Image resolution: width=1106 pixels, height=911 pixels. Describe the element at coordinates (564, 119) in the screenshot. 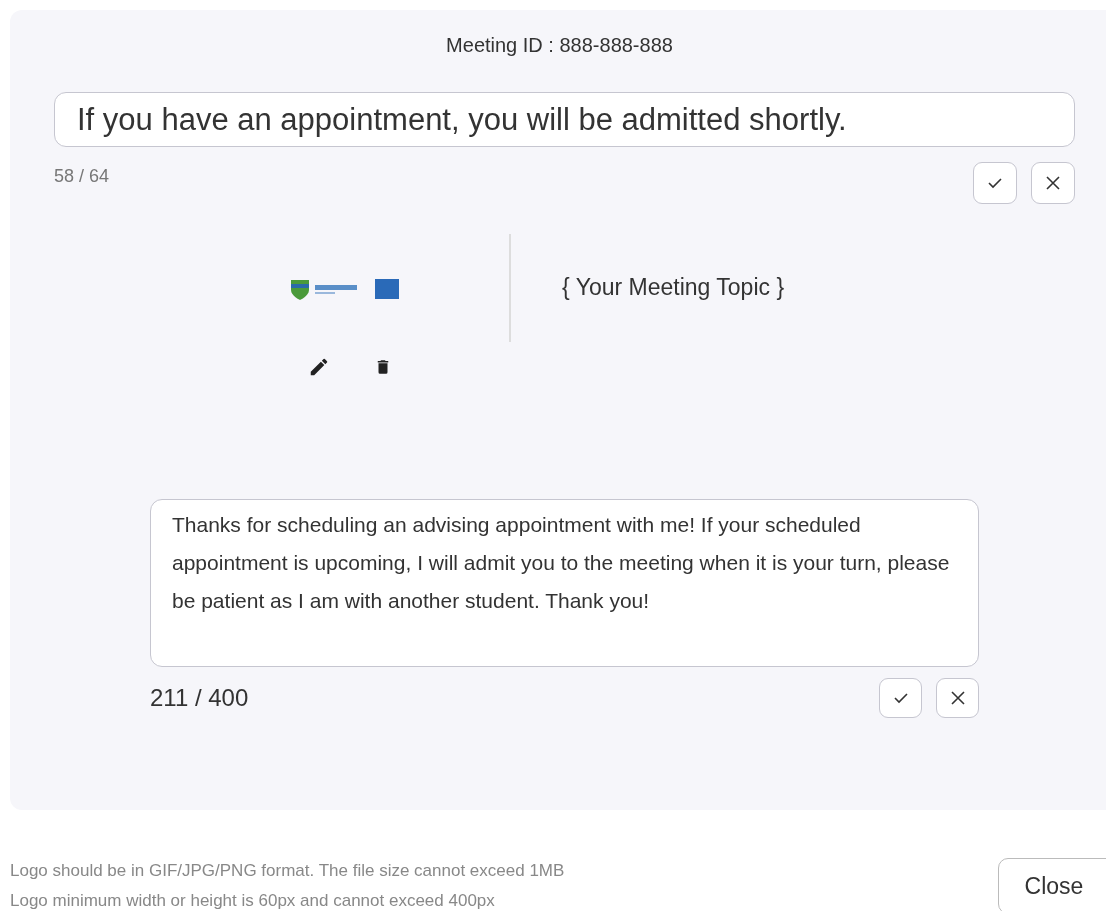

I see `title-field: If you have an appointment, you will be admitted shortly.` at that location.